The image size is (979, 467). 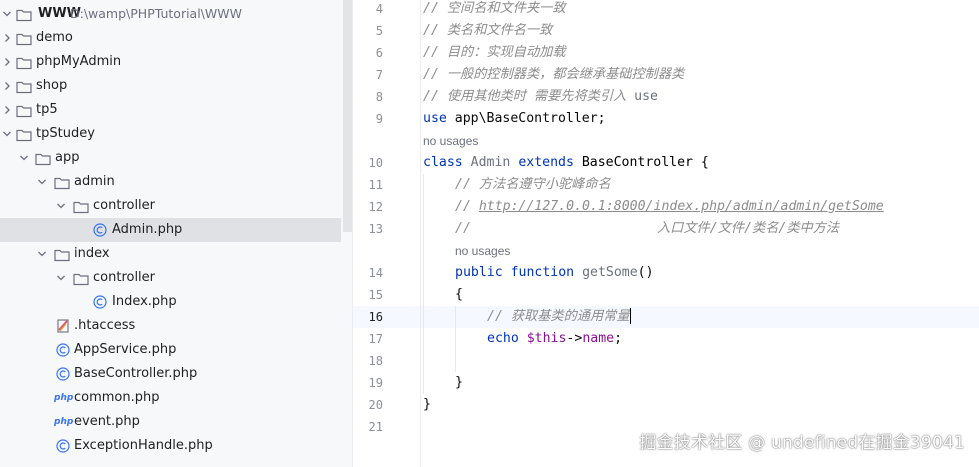 I want to click on code-line-15: {, so click(x=459, y=295).